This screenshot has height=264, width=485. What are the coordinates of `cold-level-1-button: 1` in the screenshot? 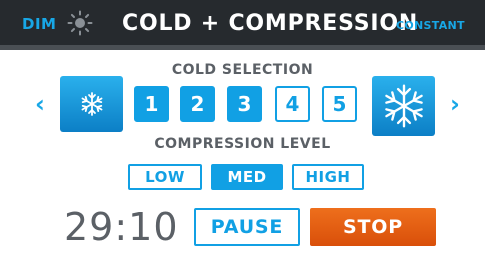 It's located at (151, 104).